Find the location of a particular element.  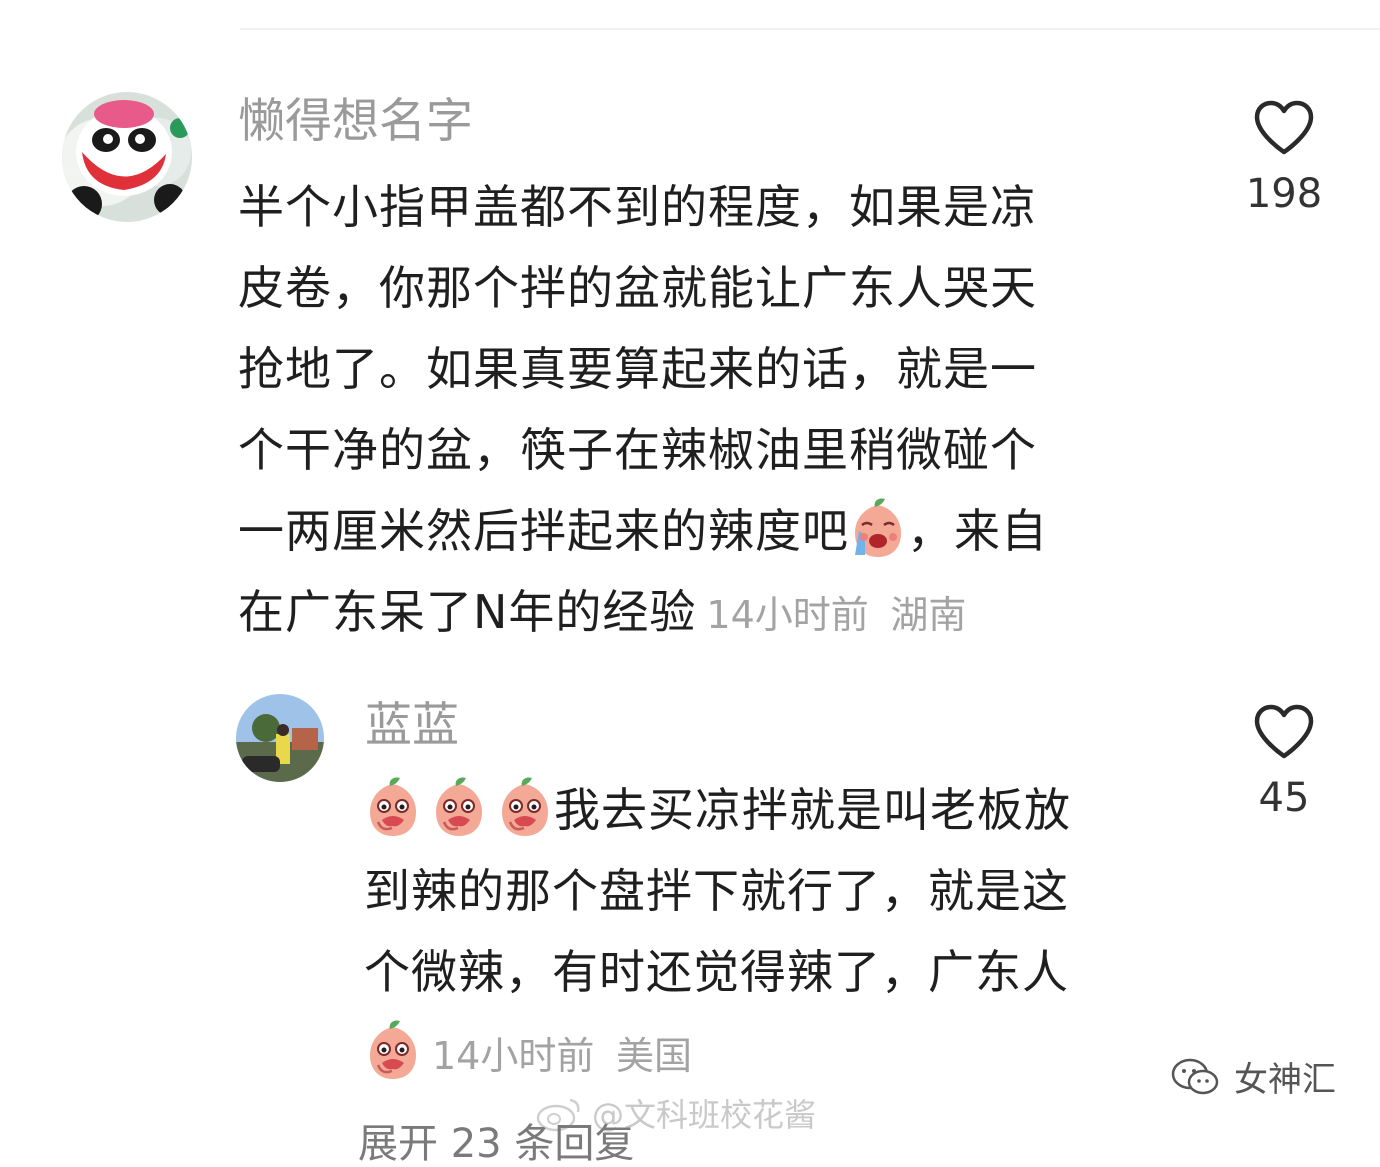

comment-line: 14小时前 美国 is located at coordinates (774, 1055).